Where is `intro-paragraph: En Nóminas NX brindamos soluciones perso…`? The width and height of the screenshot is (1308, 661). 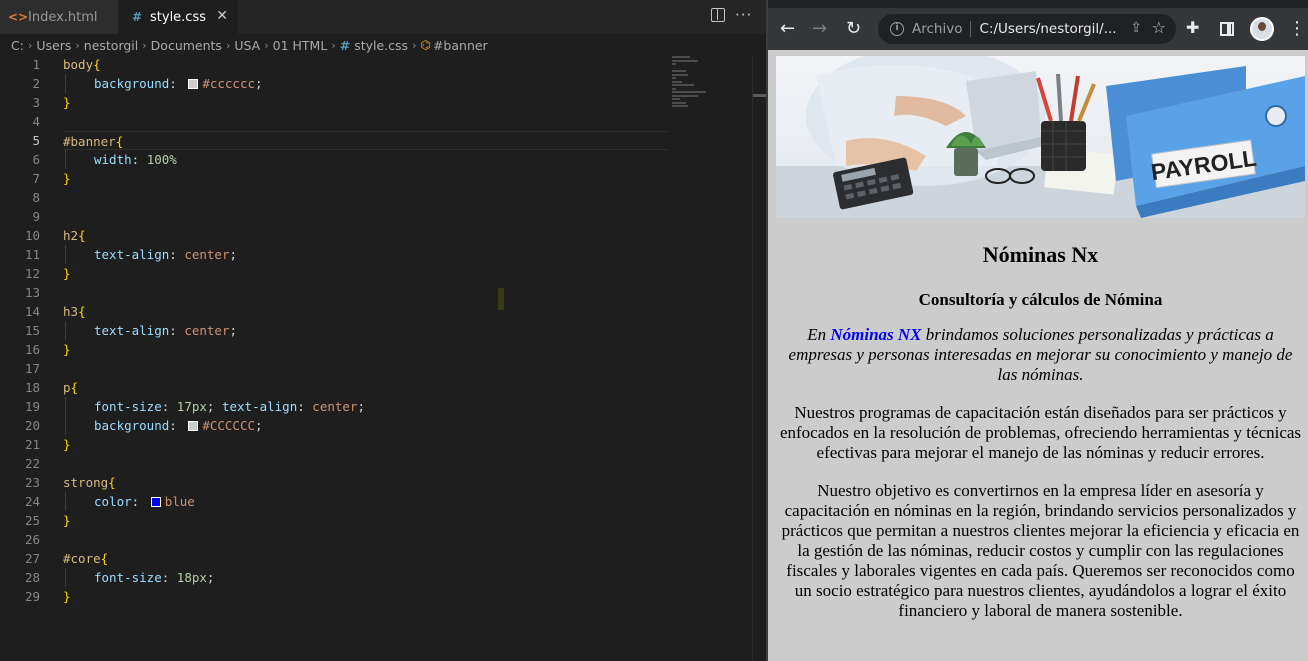
intro-paragraph: En Nóminas NX brindamos soluciones perso… is located at coordinates (1040, 355).